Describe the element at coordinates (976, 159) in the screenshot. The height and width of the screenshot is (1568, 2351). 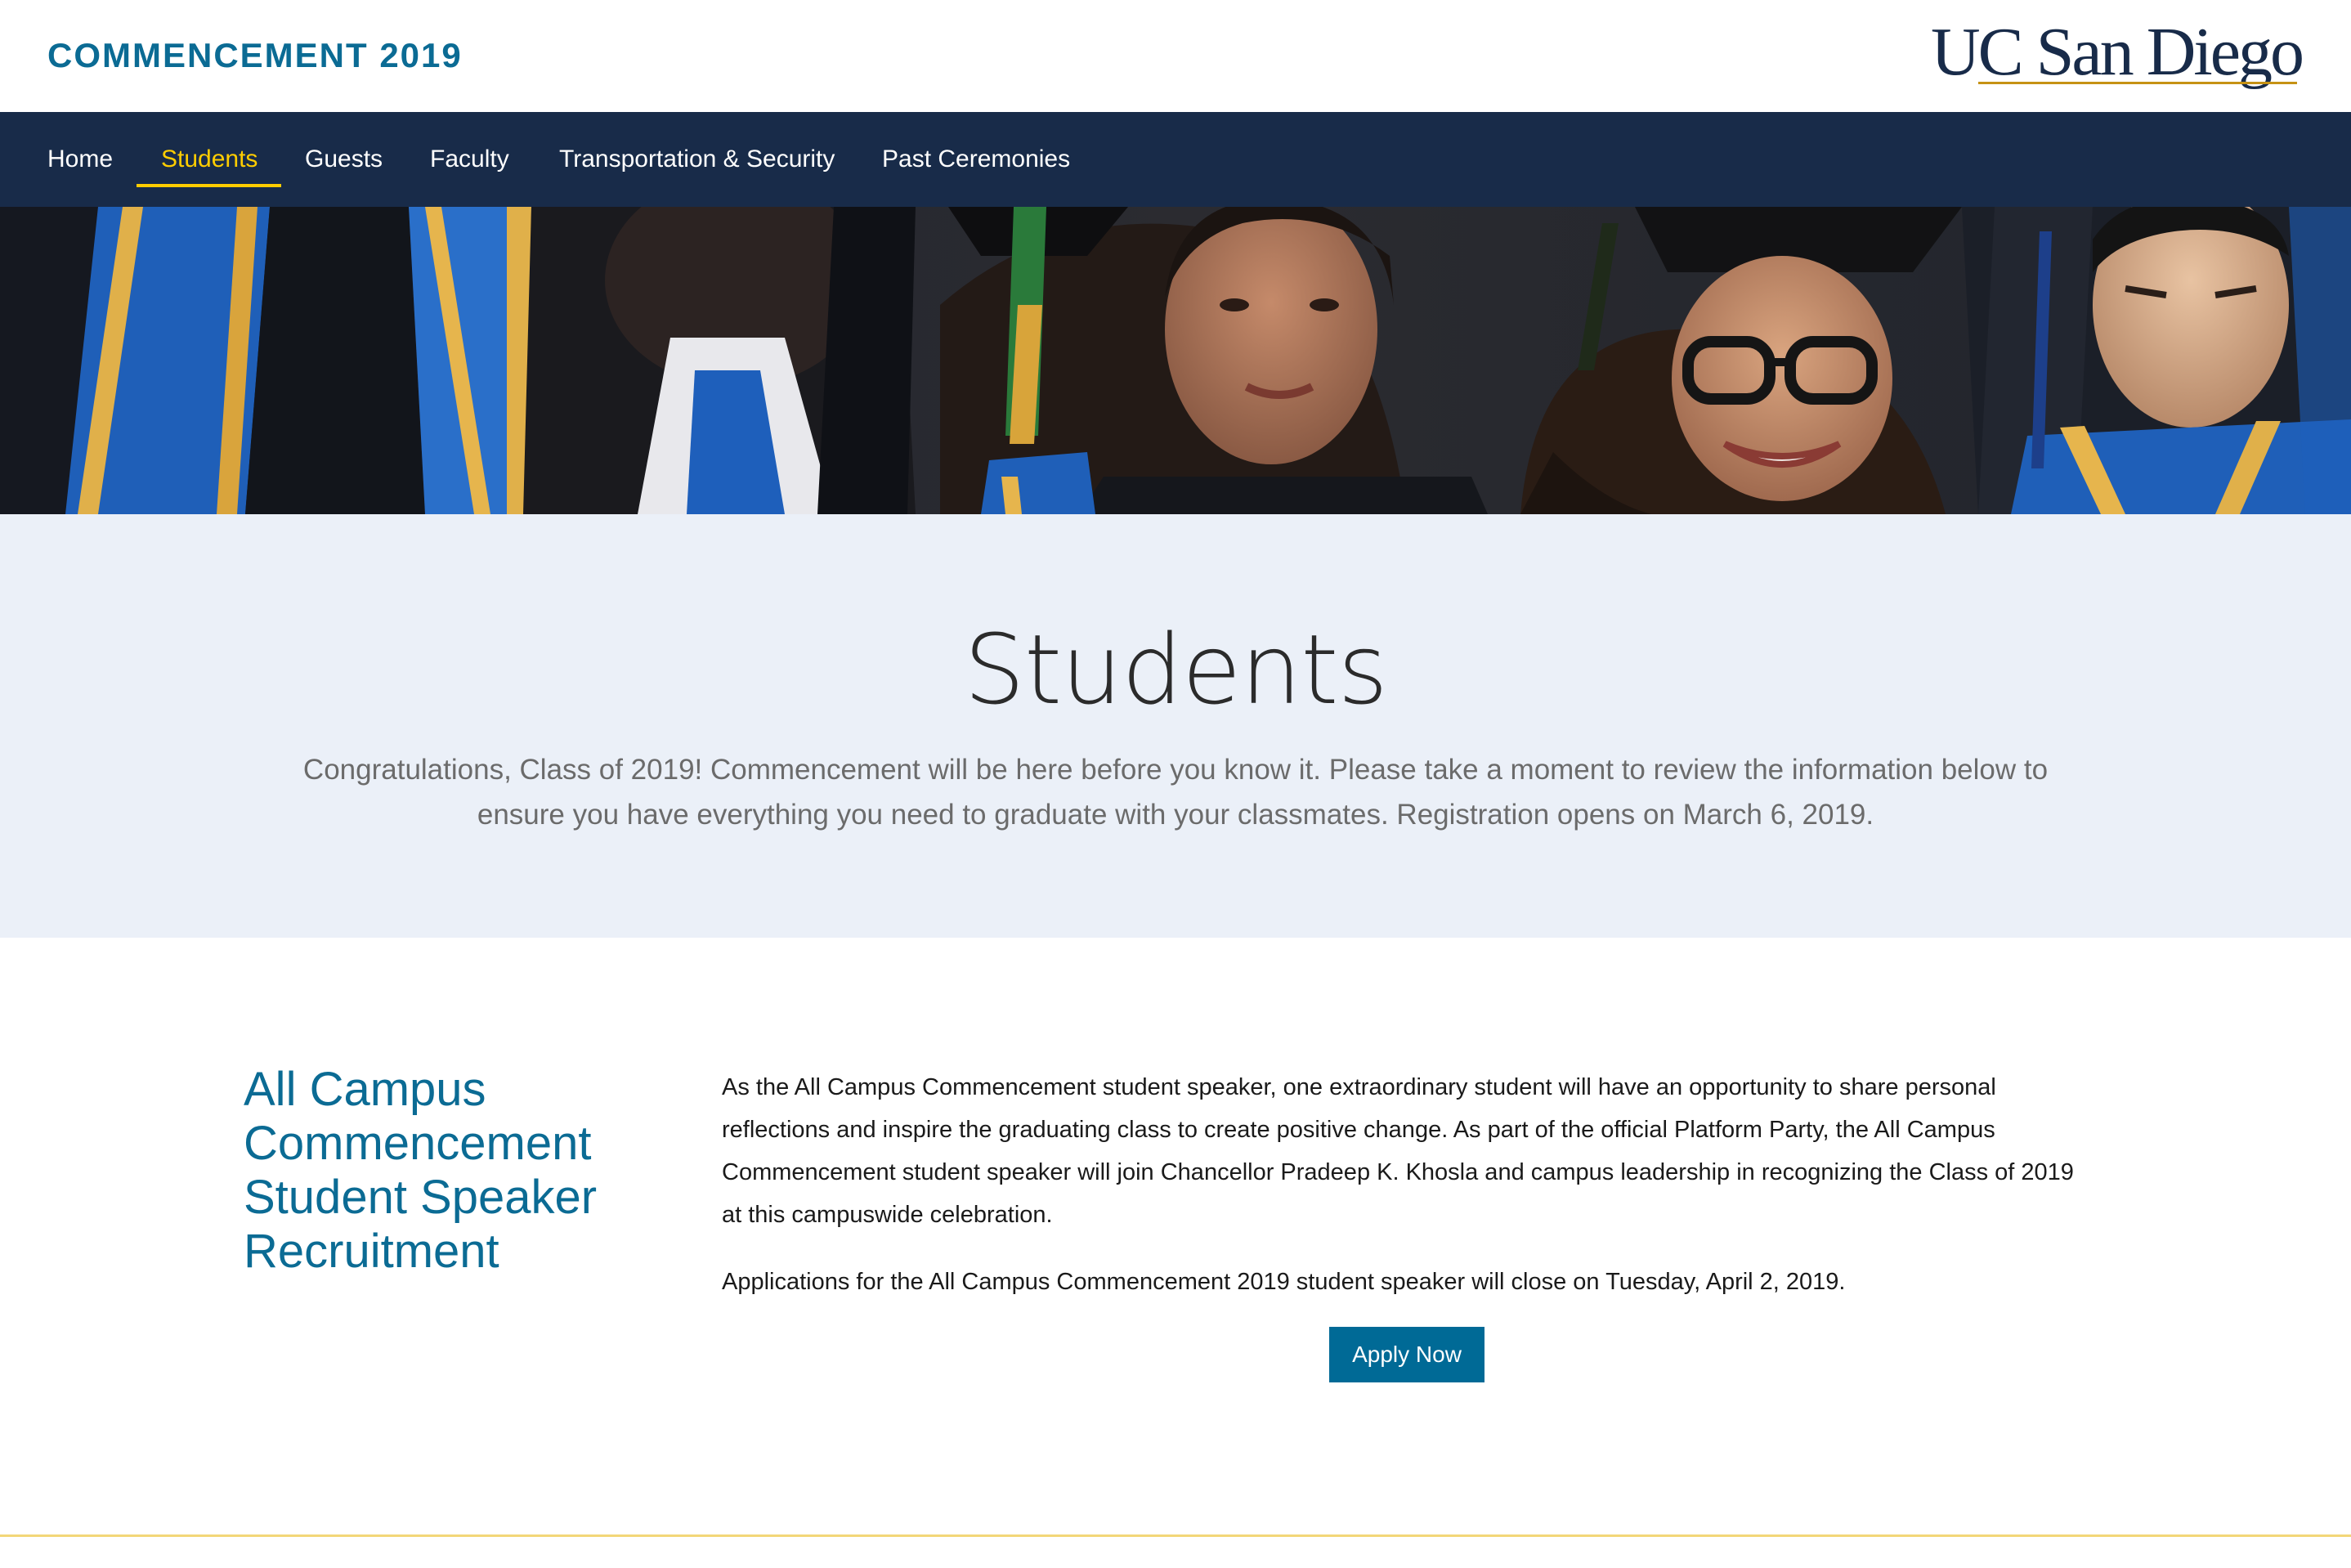
I see `nav-item-past-ceremonies: Past Ceremonies` at that location.